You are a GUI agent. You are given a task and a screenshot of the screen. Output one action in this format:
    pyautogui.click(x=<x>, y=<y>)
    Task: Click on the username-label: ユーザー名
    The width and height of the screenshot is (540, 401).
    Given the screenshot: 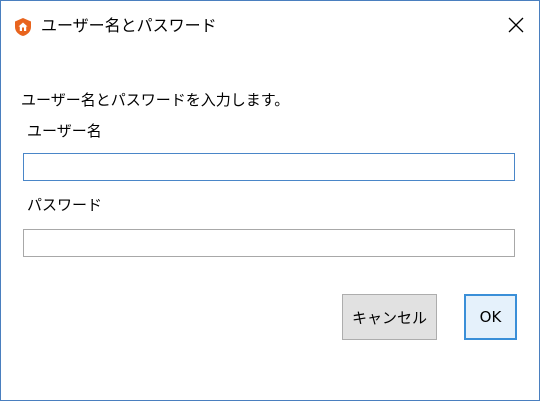 What is the action you would take?
    pyautogui.click(x=64, y=131)
    